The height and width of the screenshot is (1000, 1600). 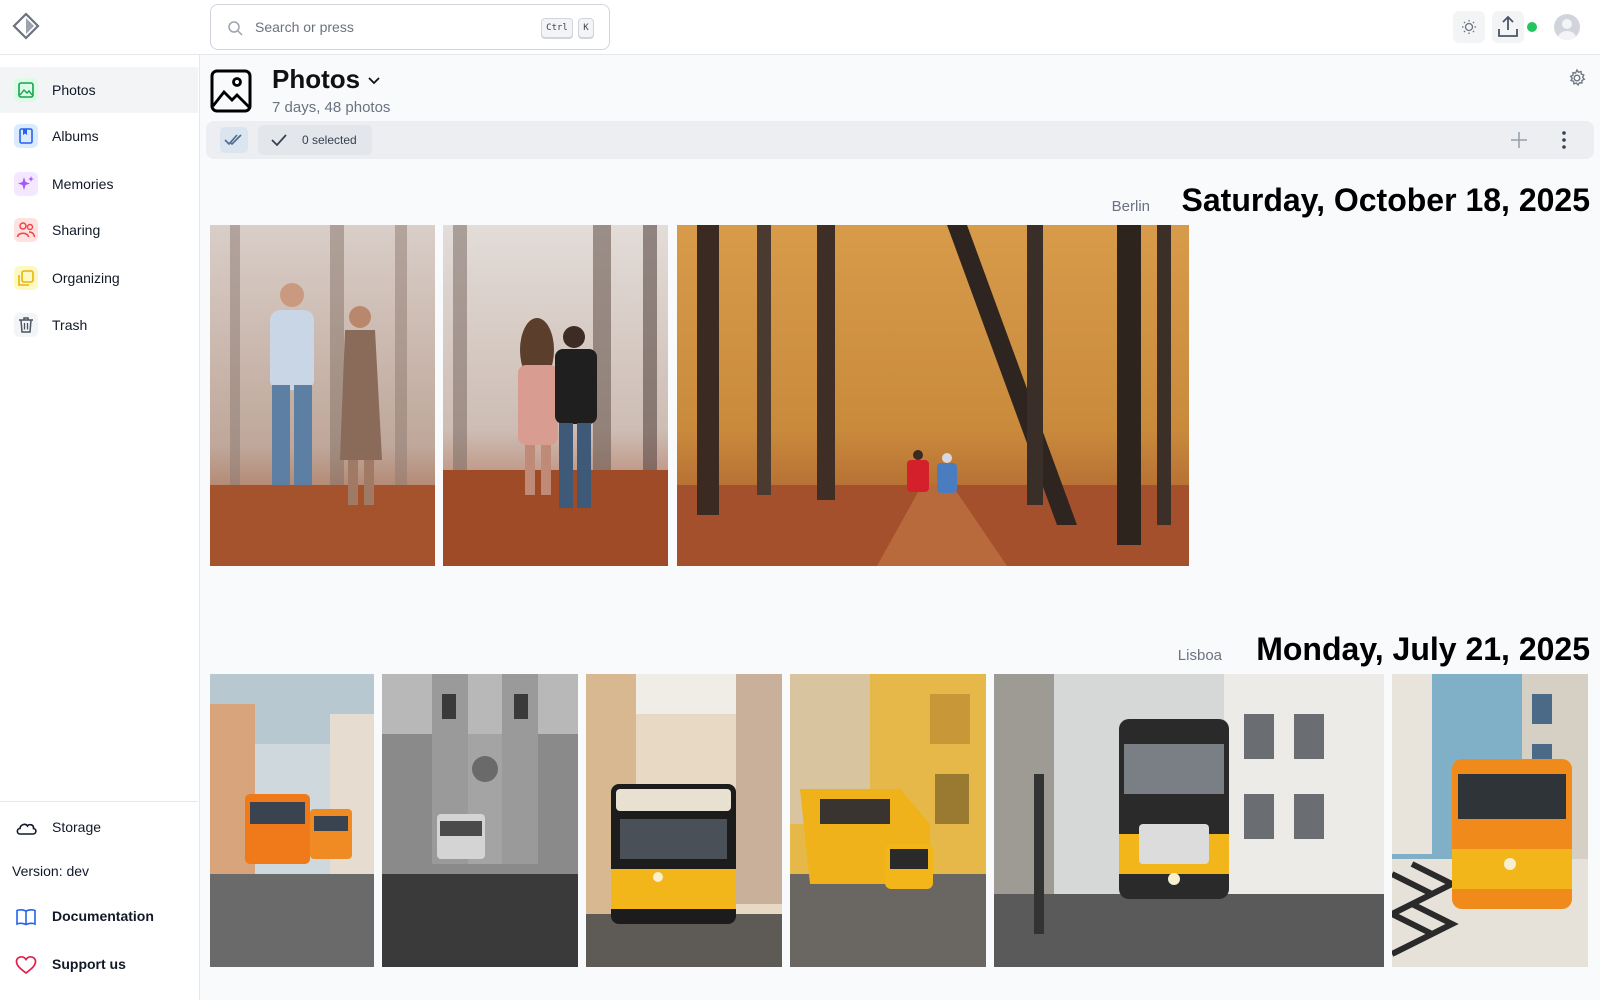 I want to click on sidebar-item-photos: Photos, so click(x=99, y=90).